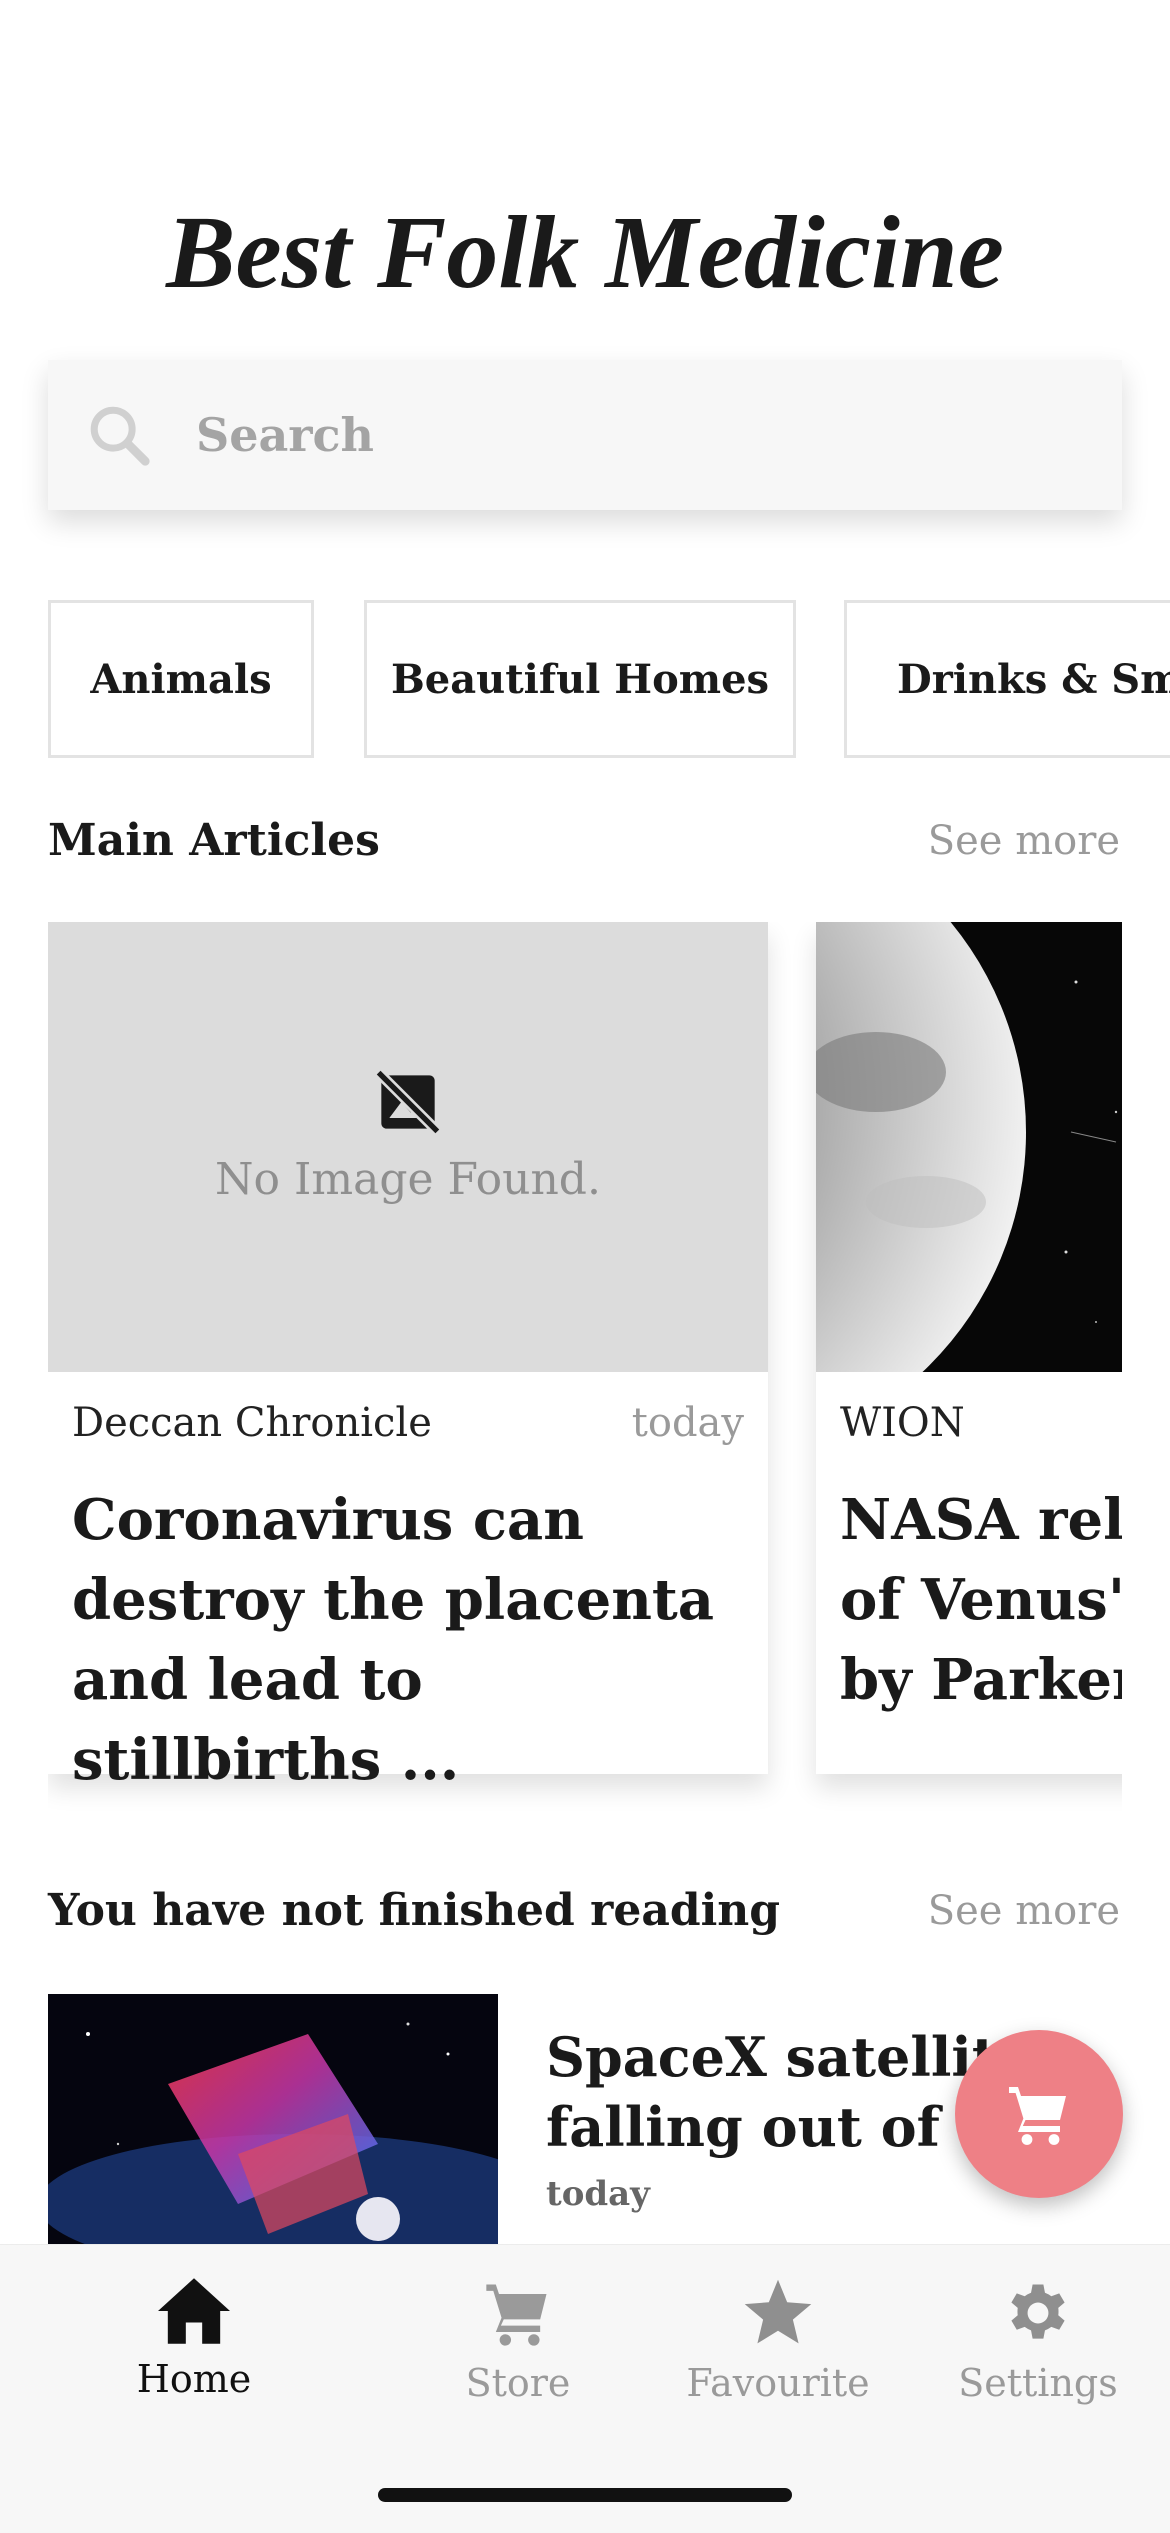 The width and height of the screenshot is (1170, 2533). I want to click on gear-icon, so click(1038, 2311).